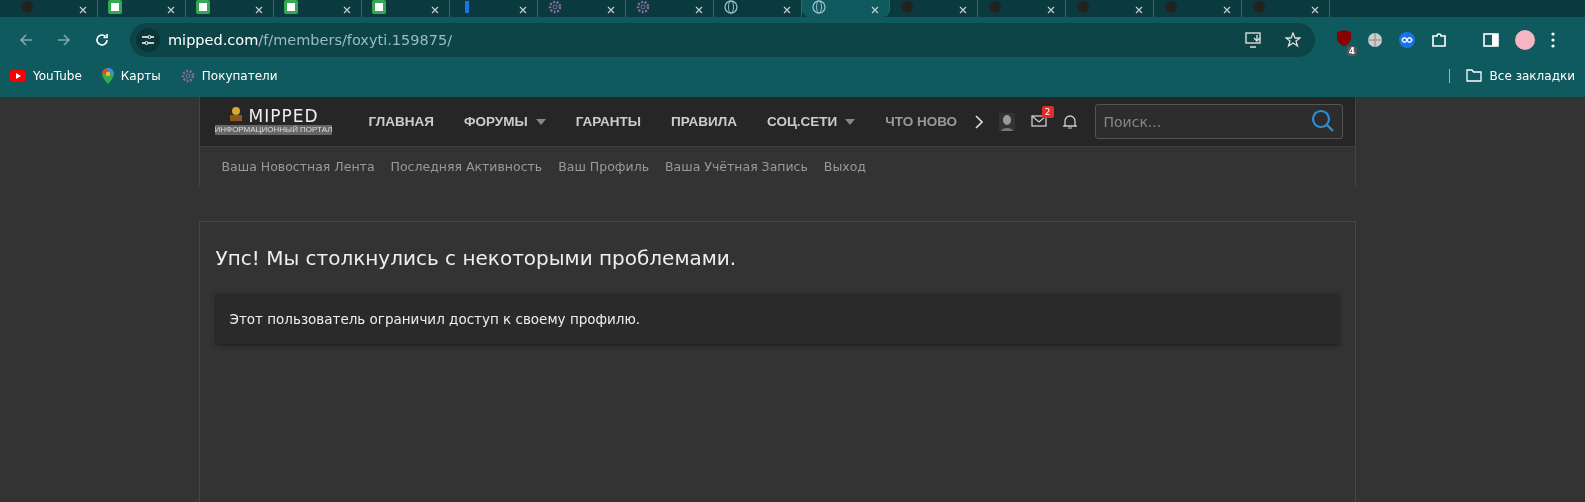 The height and width of the screenshot is (502, 1585). What do you see at coordinates (401, 121) in the screenshot?
I see `nav-link: ГЛАВНАЯ` at bounding box center [401, 121].